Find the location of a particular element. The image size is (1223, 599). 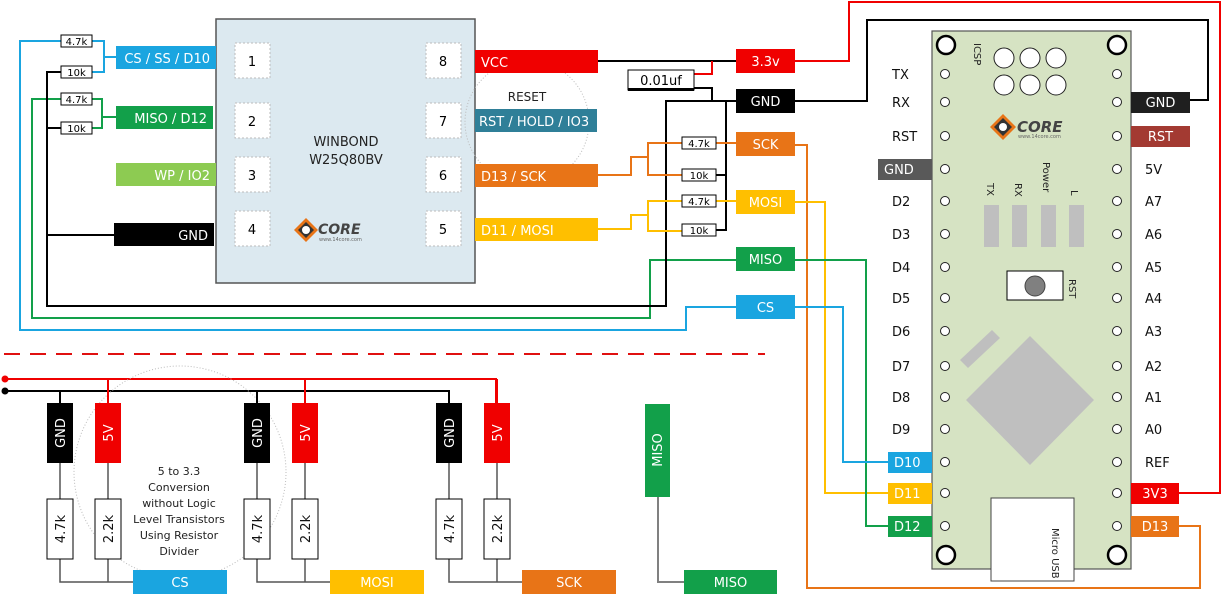

board-pin-label-left: D6 is located at coordinates (901, 332).